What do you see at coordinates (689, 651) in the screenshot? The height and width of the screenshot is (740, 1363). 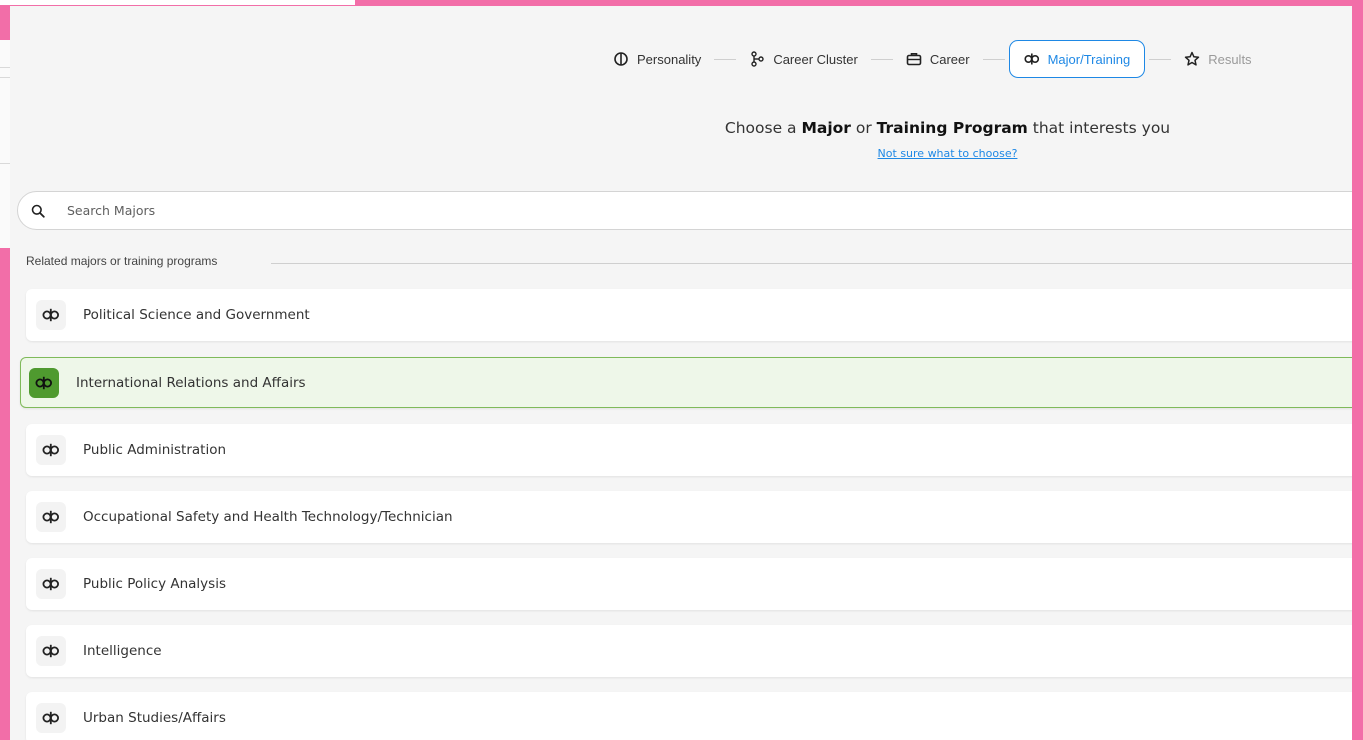 I see `major-item-intelligence: Intelligence` at bounding box center [689, 651].